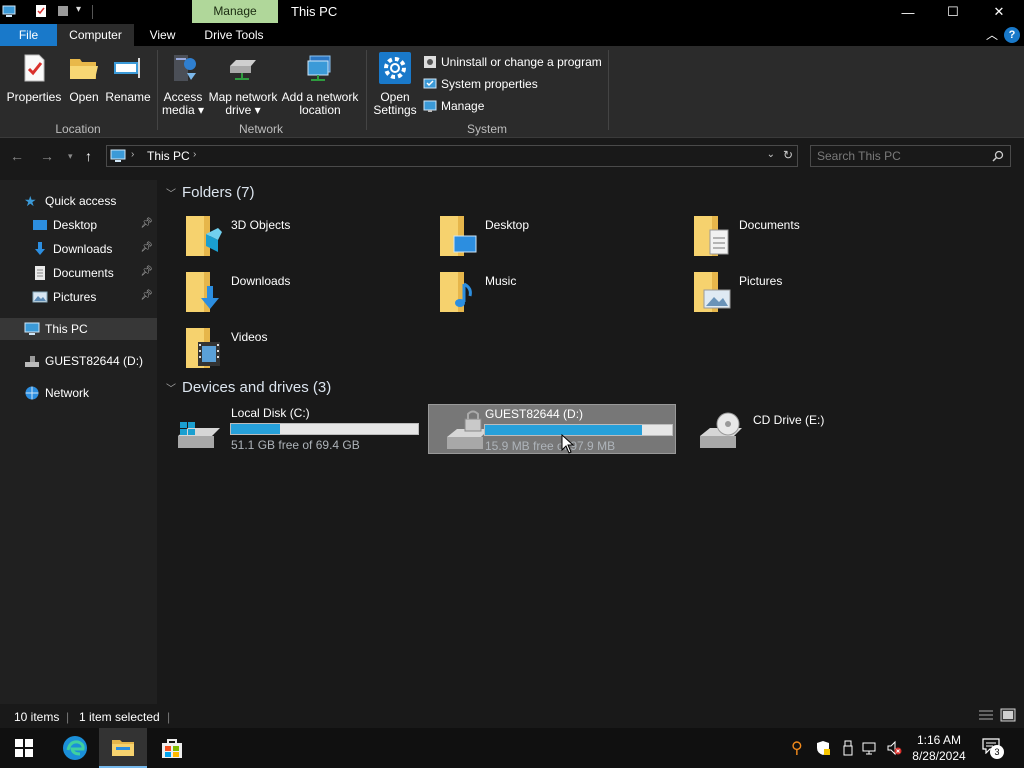  Describe the element at coordinates (395, 68) in the screenshot. I see `settings-gear-icon` at that location.